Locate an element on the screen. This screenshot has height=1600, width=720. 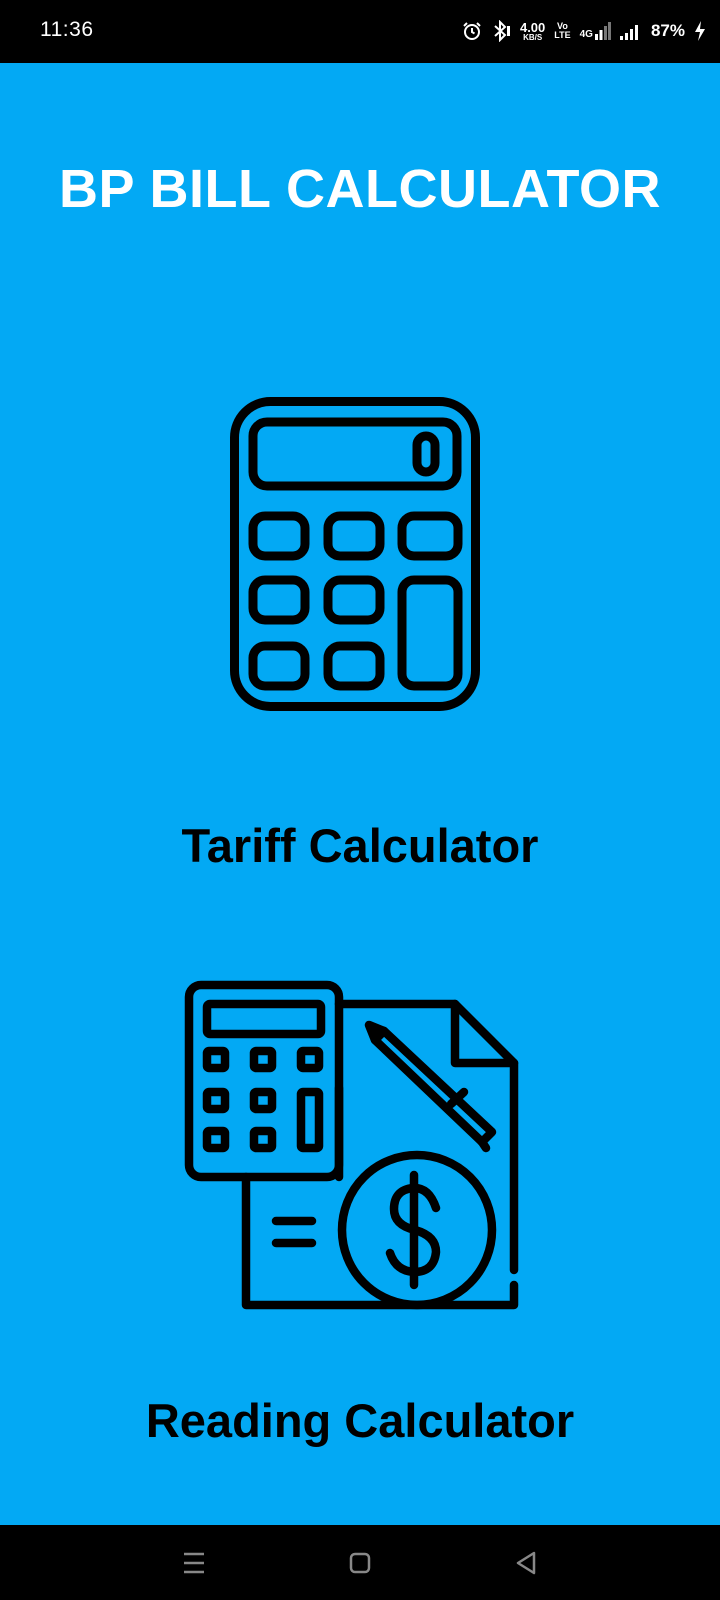
battery-percent: 87% is located at coordinates (667, 30).